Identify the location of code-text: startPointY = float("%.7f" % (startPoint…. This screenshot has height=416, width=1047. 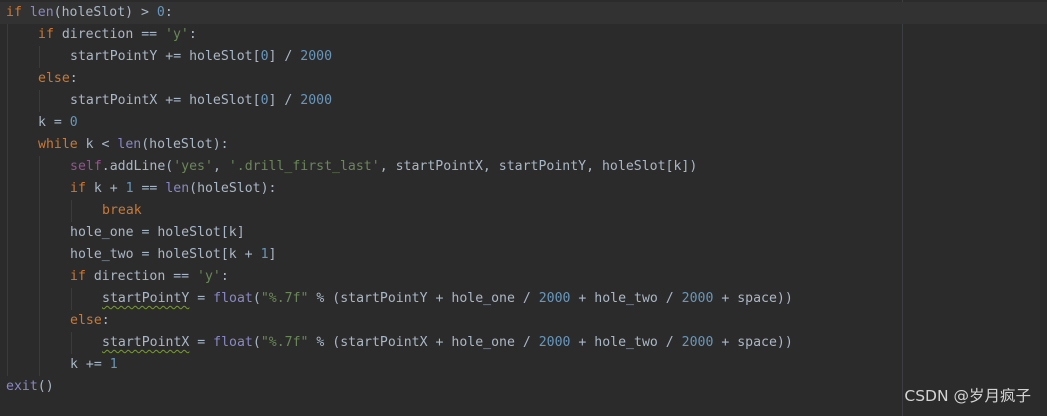
(447, 299).